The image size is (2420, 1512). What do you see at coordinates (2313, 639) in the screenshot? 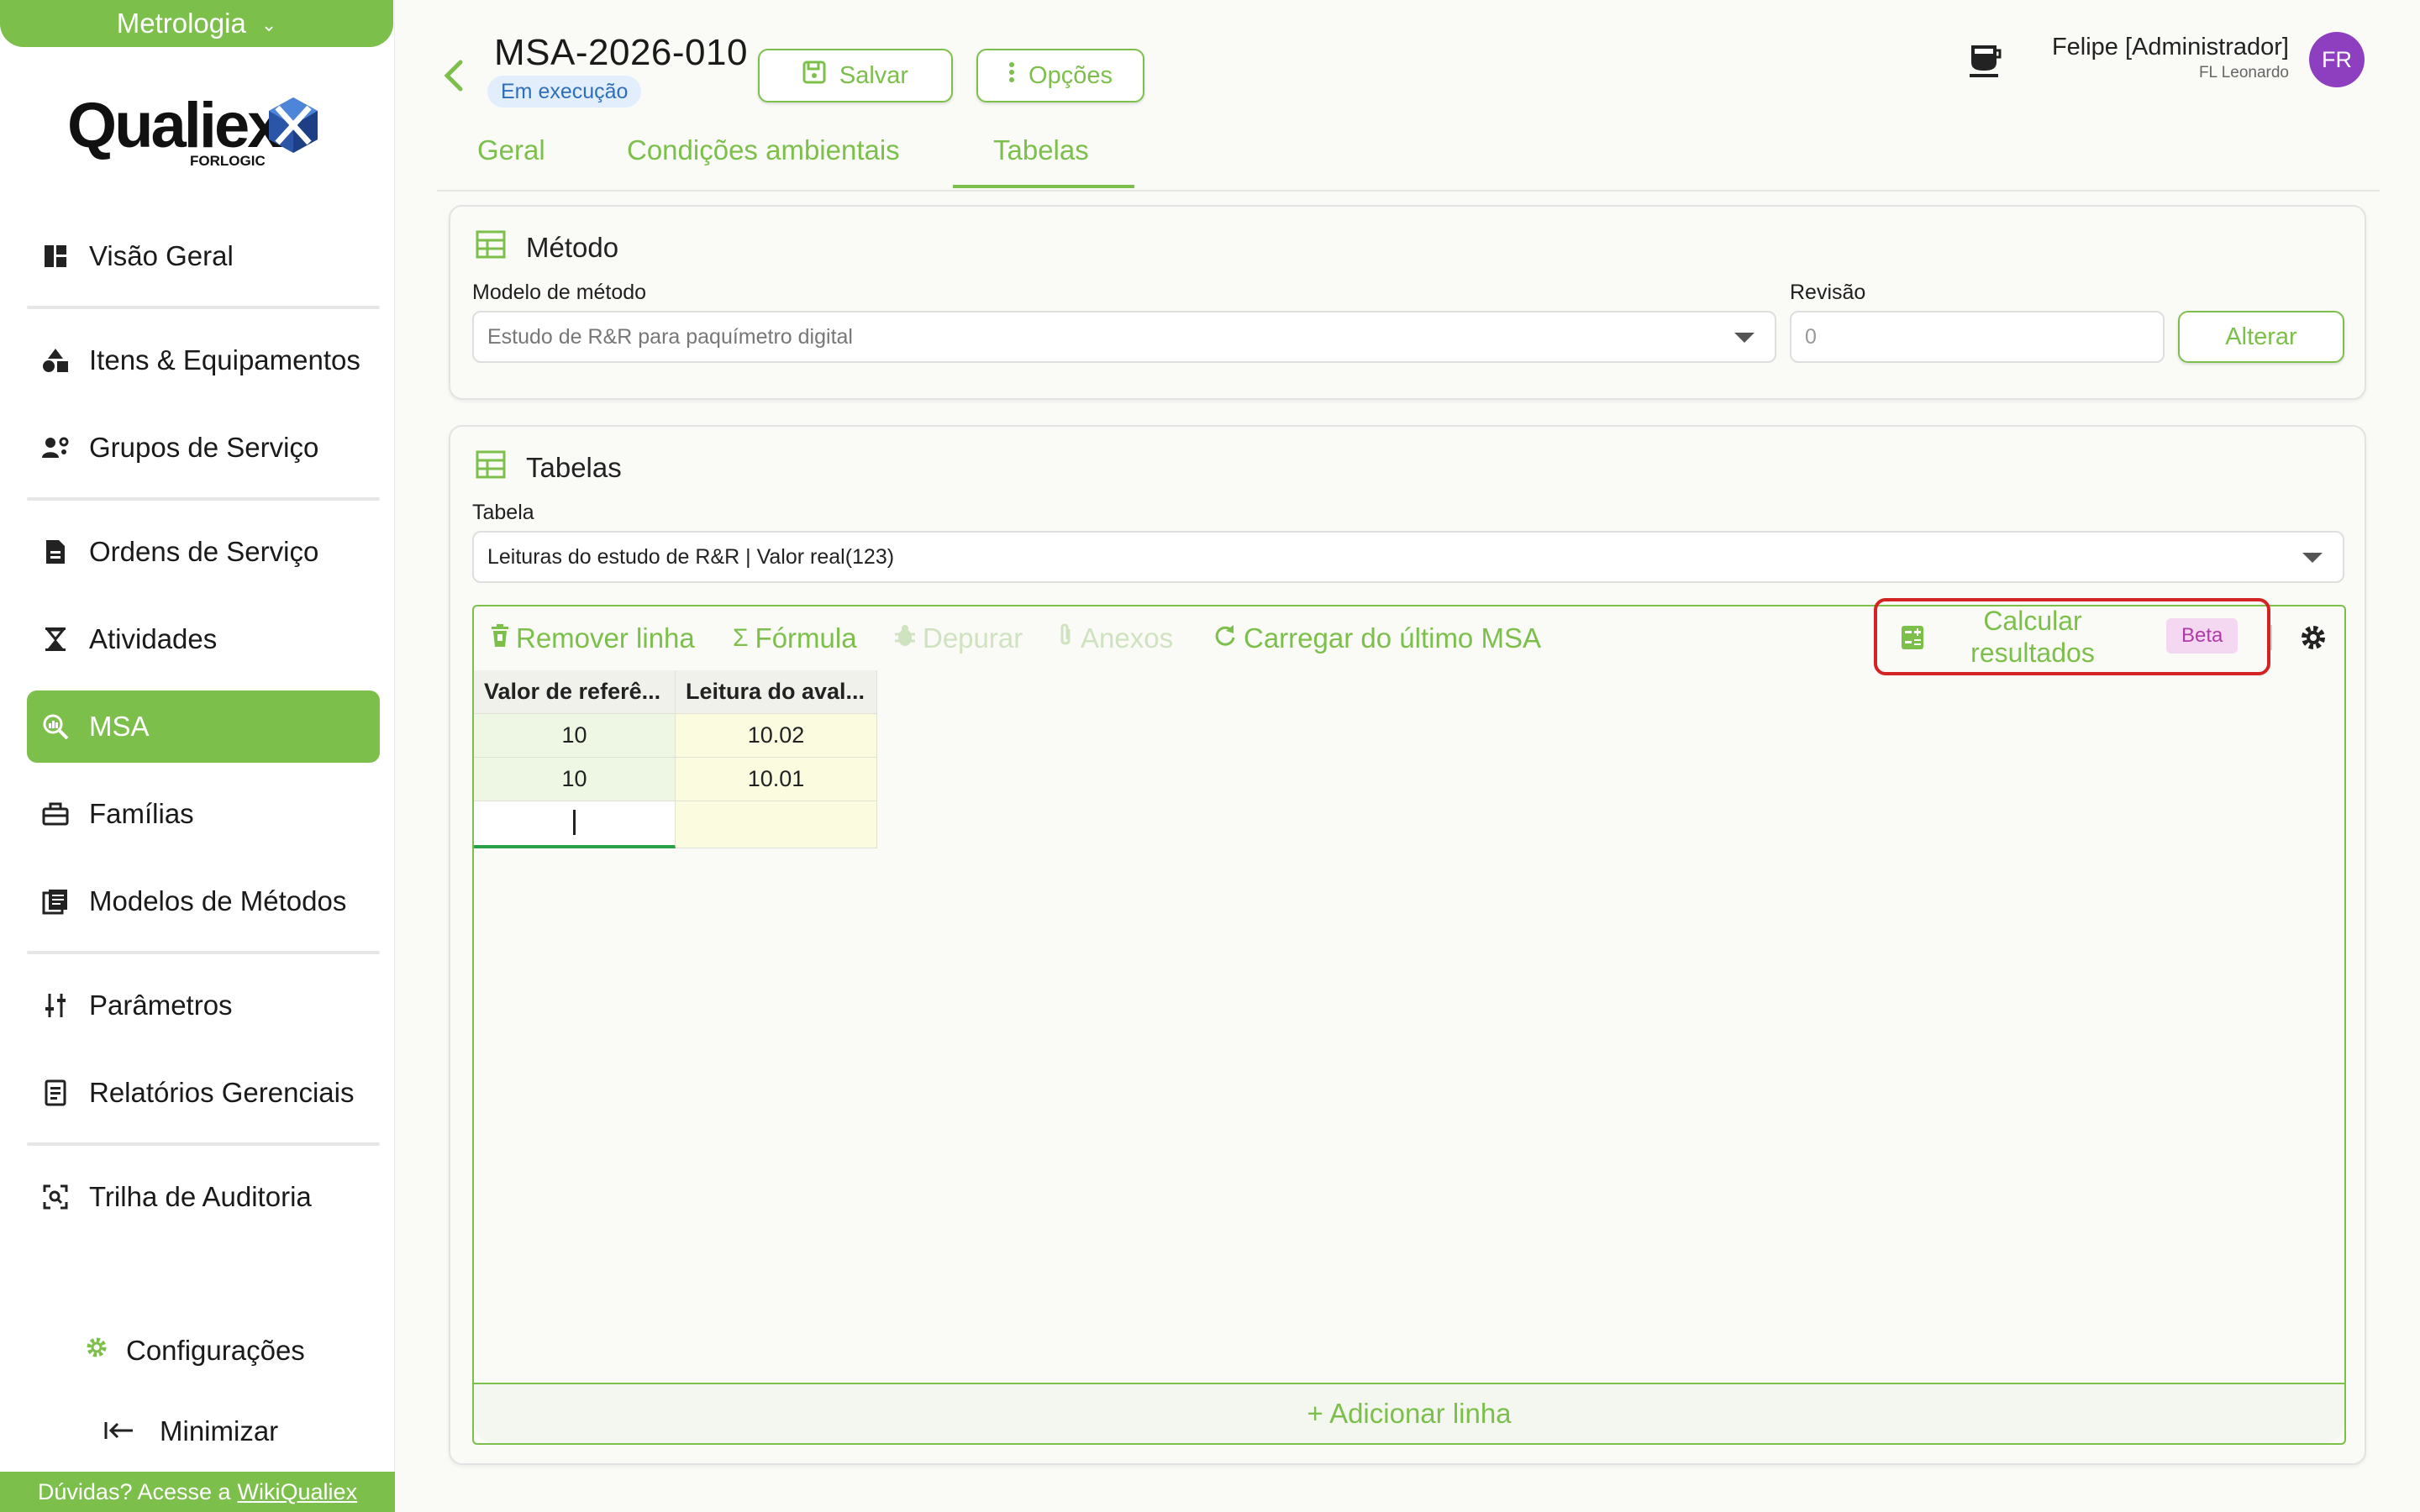
I see `table-settings-button` at bounding box center [2313, 639].